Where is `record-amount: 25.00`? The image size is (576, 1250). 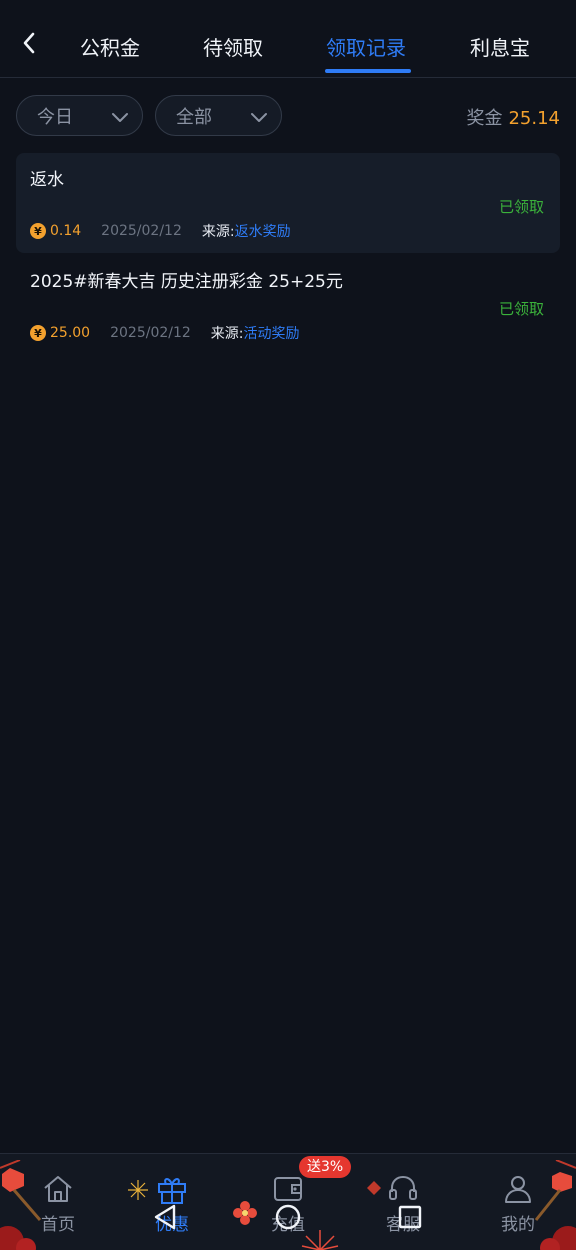 record-amount: 25.00 is located at coordinates (70, 333).